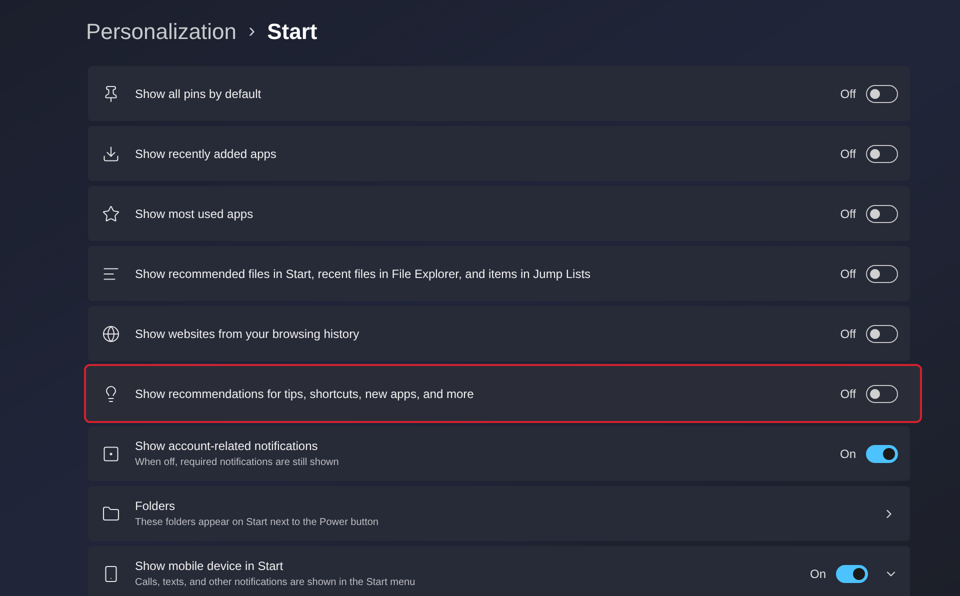 The width and height of the screenshot is (960, 596). What do you see at coordinates (499, 333) in the screenshot?
I see `setting-card: Show websites from your browsing history Off` at bounding box center [499, 333].